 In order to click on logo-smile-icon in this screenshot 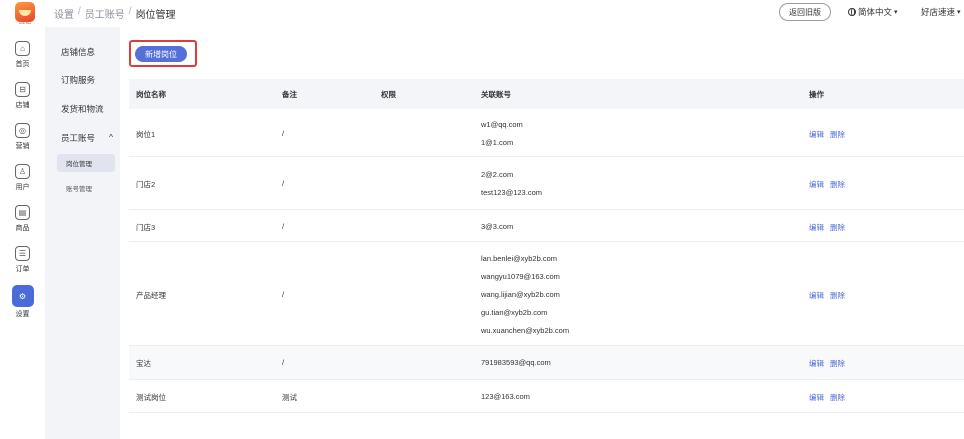, I will do `click(25, 13)`.